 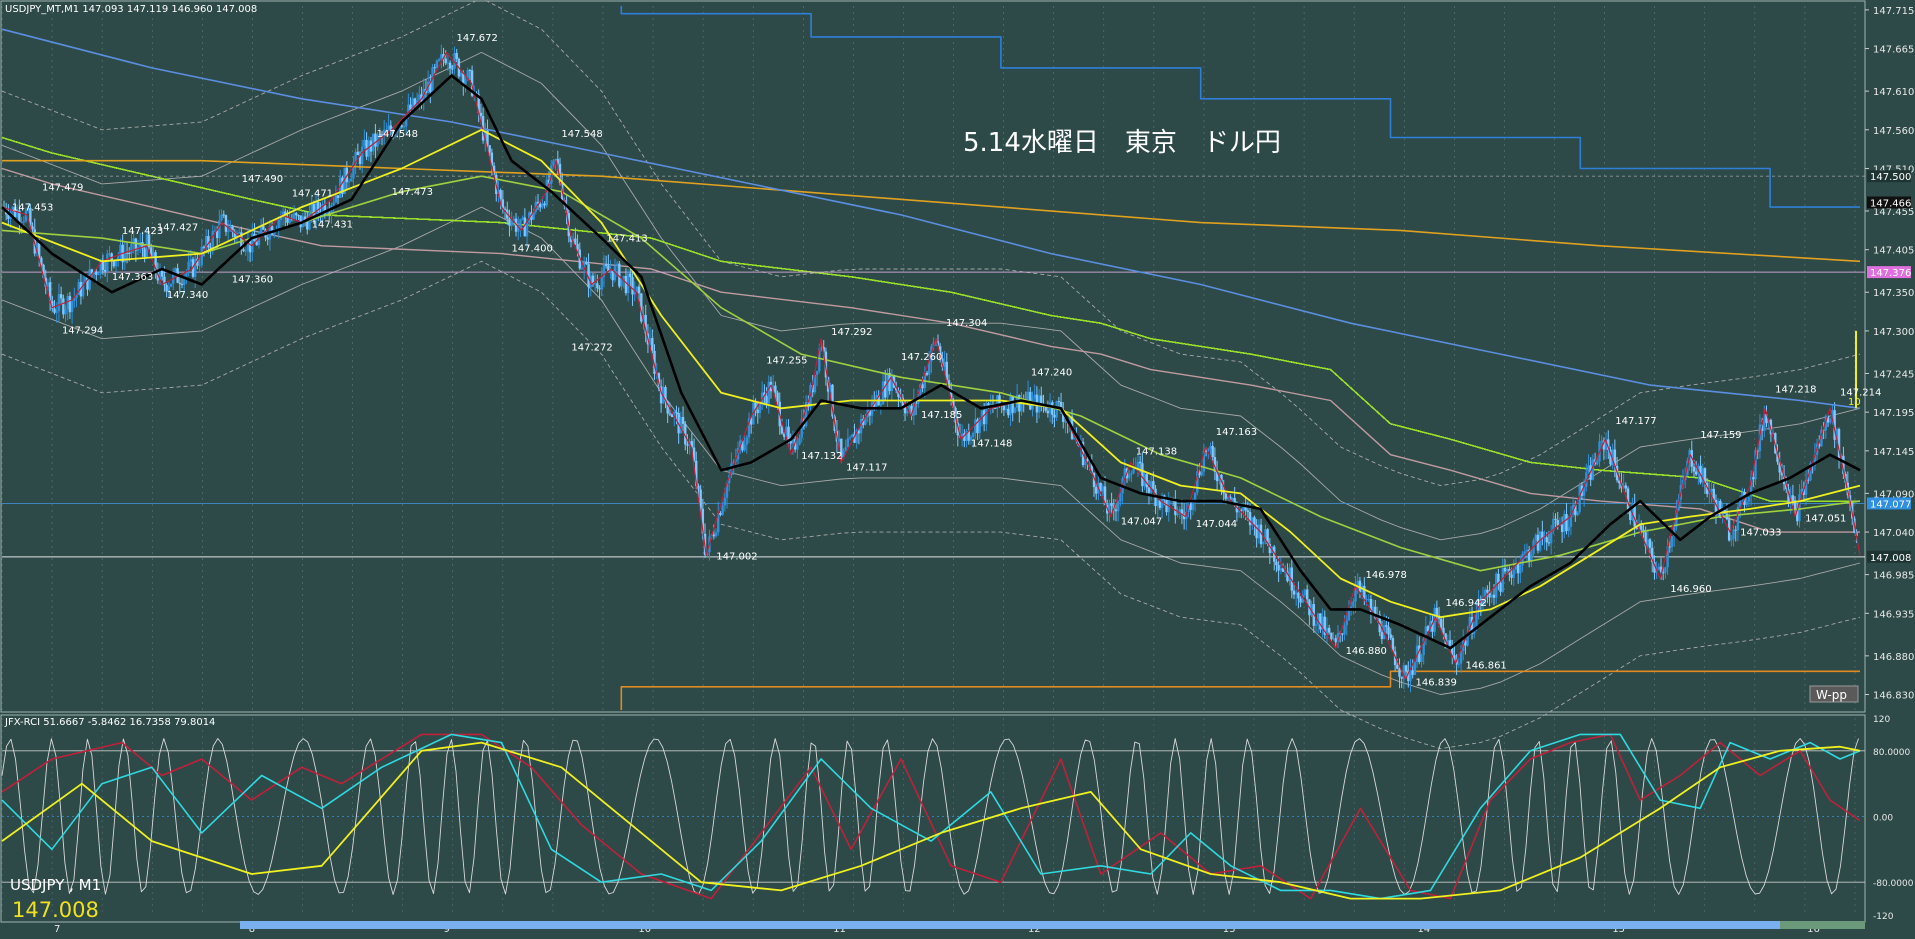 What do you see at coordinates (1386, 575) in the screenshot?
I see `price-label: 146.978` at bounding box center [1386, 575].